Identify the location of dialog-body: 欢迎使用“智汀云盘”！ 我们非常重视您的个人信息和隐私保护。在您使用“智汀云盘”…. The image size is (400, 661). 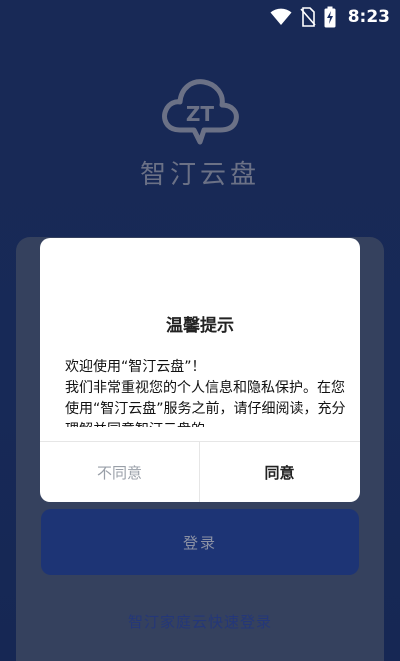
(206, 392).